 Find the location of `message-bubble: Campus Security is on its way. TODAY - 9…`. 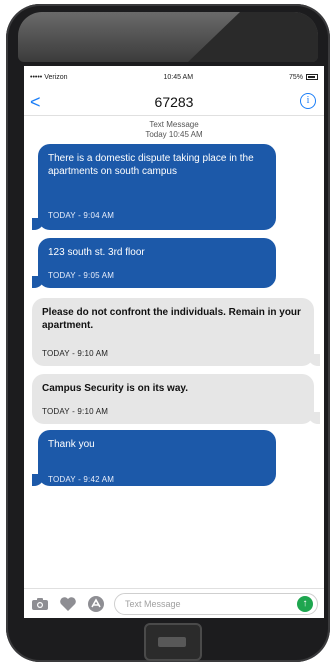

message-bubble: Campus Security is on its way. TODAY - 9… is located at coordinates (176, 399).